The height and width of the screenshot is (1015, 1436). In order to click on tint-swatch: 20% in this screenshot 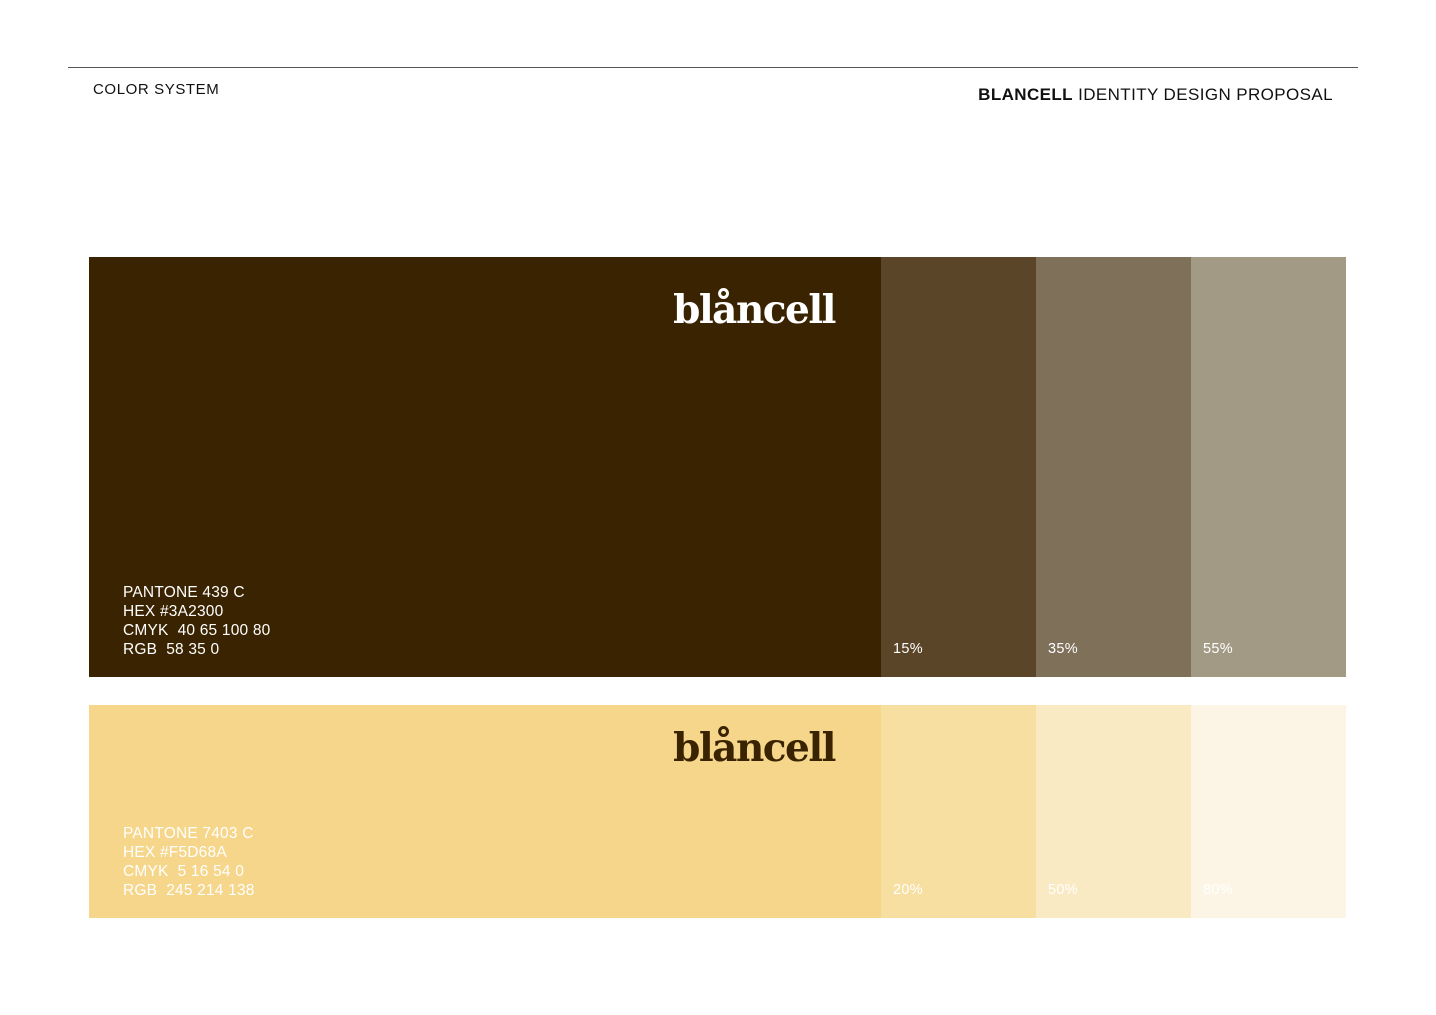, I will do `click(958, 811)`.